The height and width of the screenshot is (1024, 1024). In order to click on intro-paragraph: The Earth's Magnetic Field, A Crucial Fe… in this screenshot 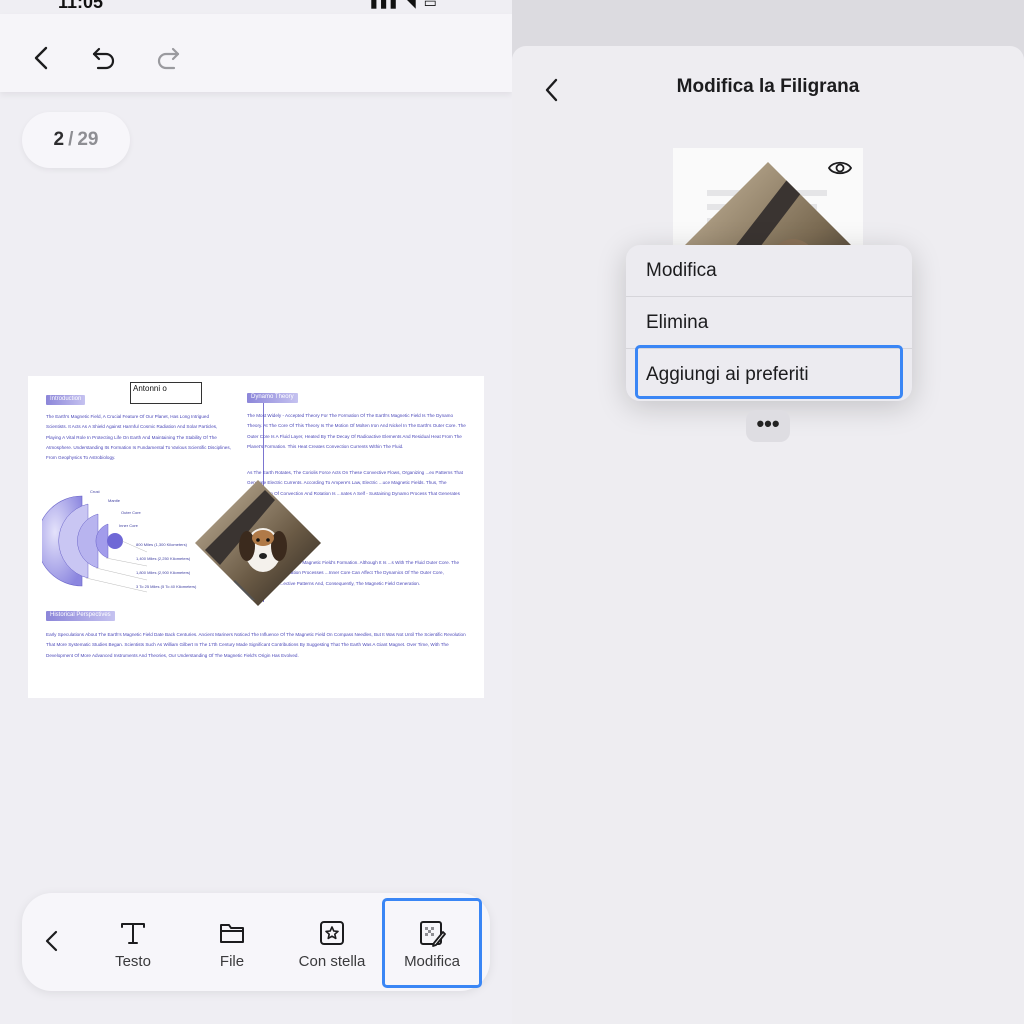, I will do `click(138, 437)`.